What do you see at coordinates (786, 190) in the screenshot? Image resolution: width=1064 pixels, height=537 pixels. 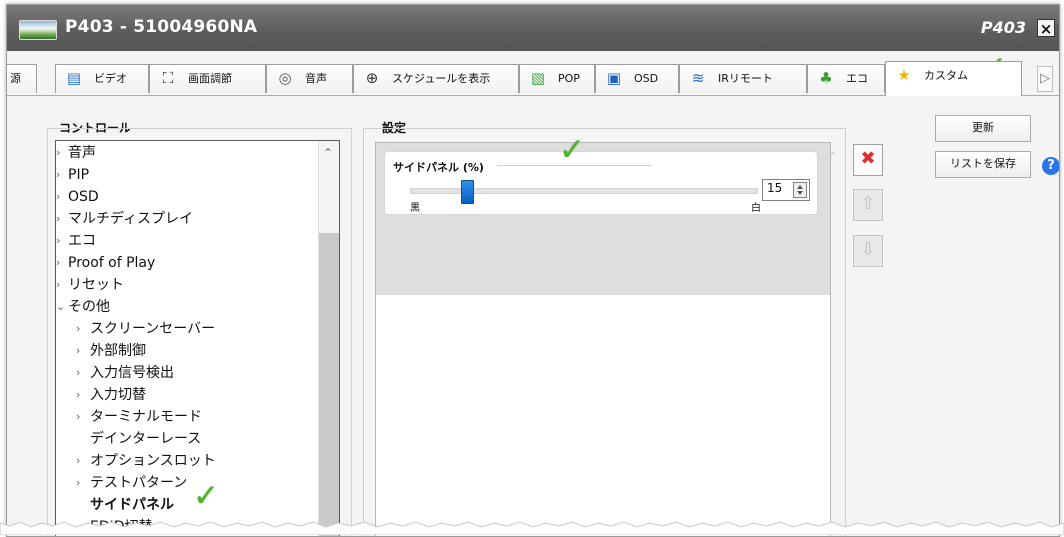 I see `side-panel-value-spinner: 15` at bounding box center [786, 190].